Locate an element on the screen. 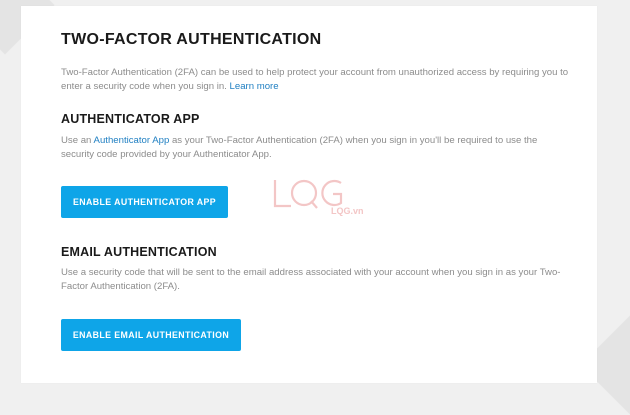 The width and height of the screenshot is (630, 415). watermark-text: LQG.vn is located at coordinates (347, 211).